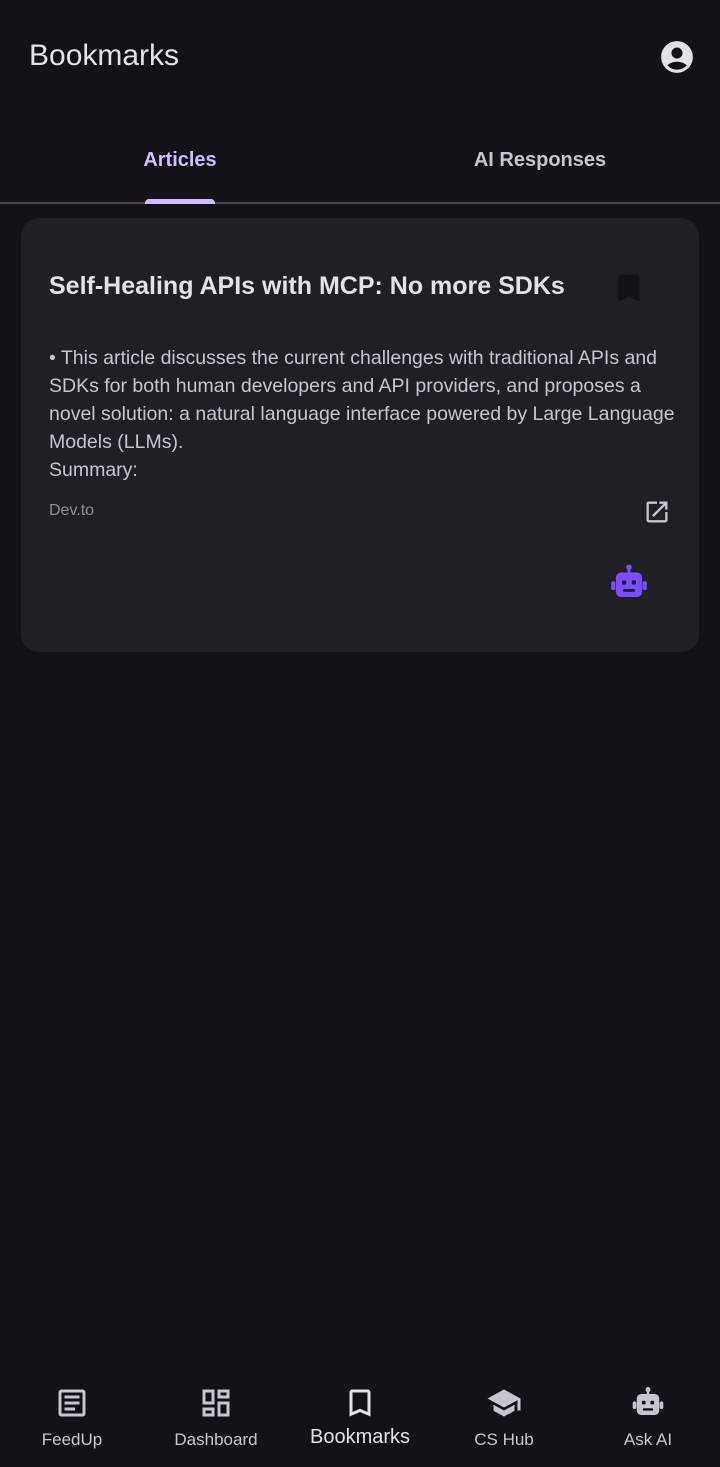 This screenshot has height=1467, width=720. What do you see at coordinates (104, 55) in the screenshot?
I see `page-title: Bookmarks` at bounding box center [104, 55].